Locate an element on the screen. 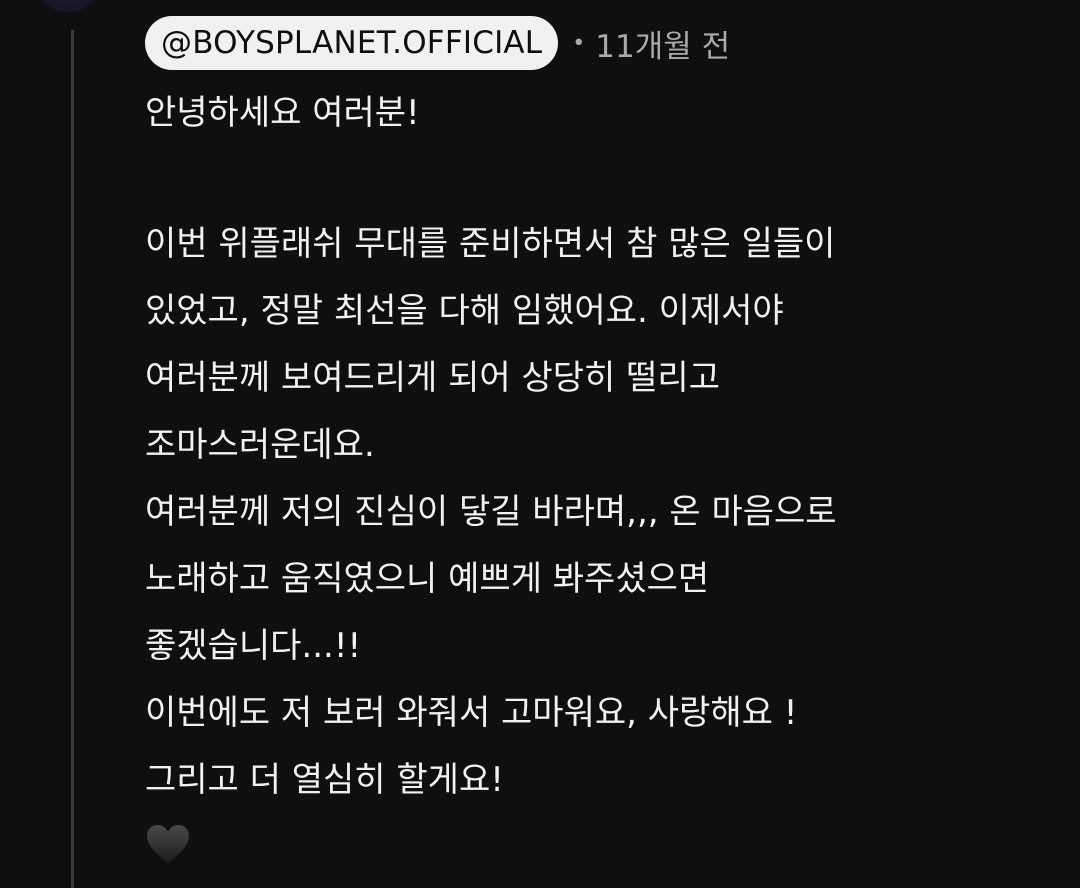 The image size is (1080, 888). comment-line: 이번 위플래쉬 무대를 준비하면서 참 많은 일들이 is located at coordinates (490, 244).